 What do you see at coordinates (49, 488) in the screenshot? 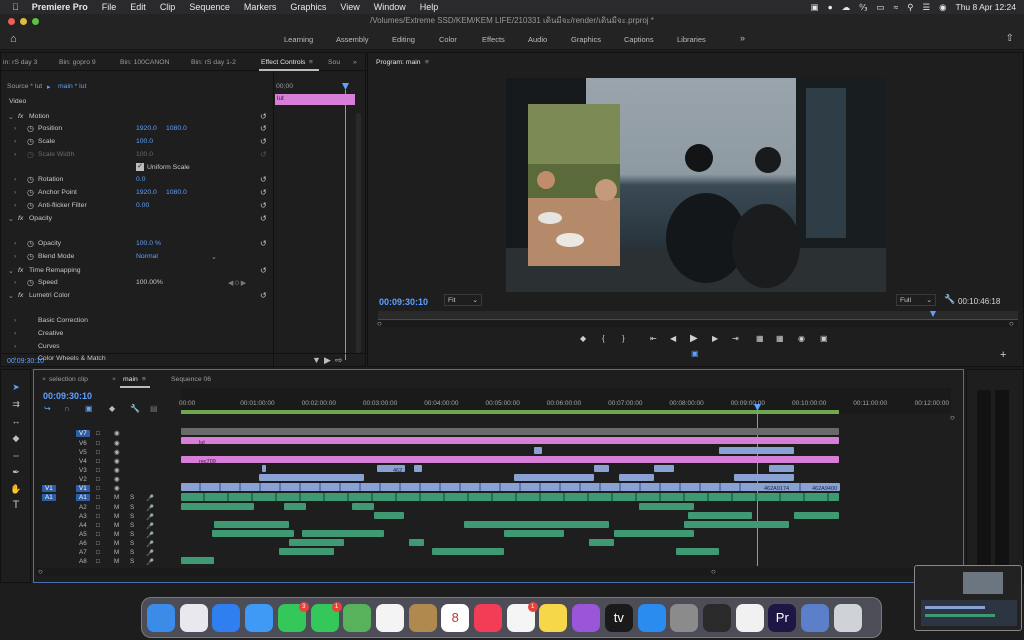
I see `source-patch-v1: V1` at bounding box center [49, 488].